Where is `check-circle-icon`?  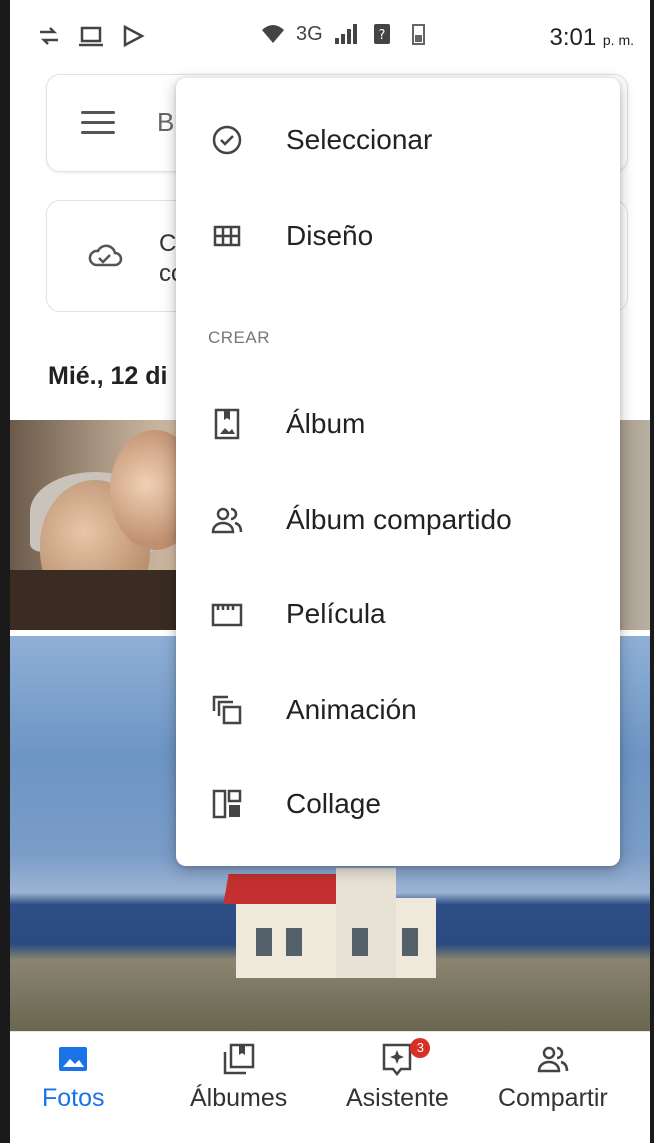
check-circle-icon is located at coordinates (227, 140).